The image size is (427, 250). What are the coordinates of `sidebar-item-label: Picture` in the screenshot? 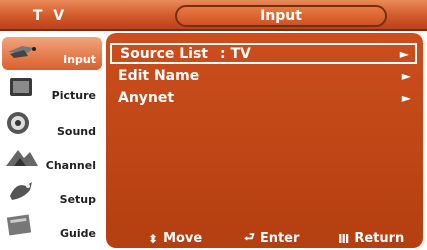 It's located at (73, 95).